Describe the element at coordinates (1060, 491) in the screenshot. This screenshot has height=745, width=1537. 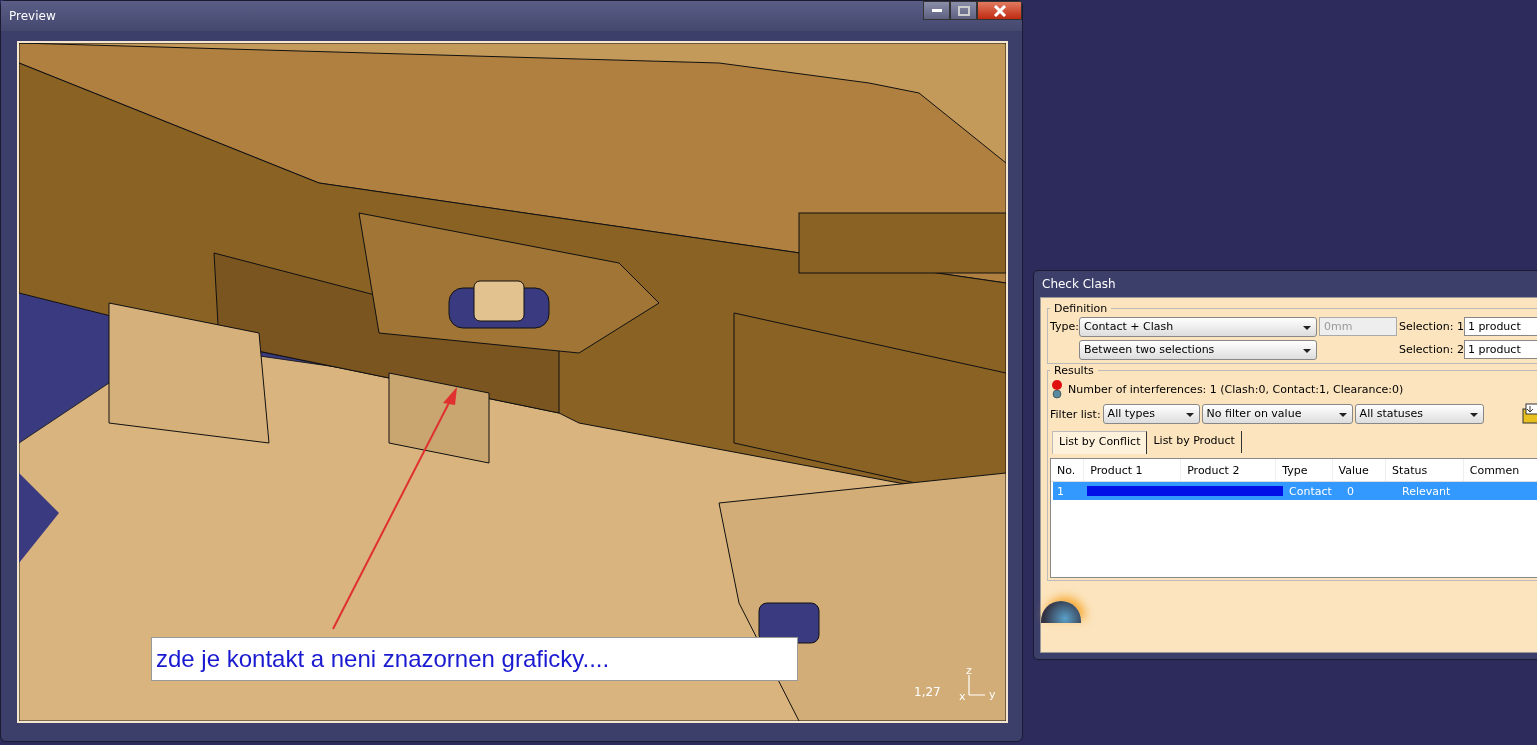
I see `table-cell-text: 1` at that location.